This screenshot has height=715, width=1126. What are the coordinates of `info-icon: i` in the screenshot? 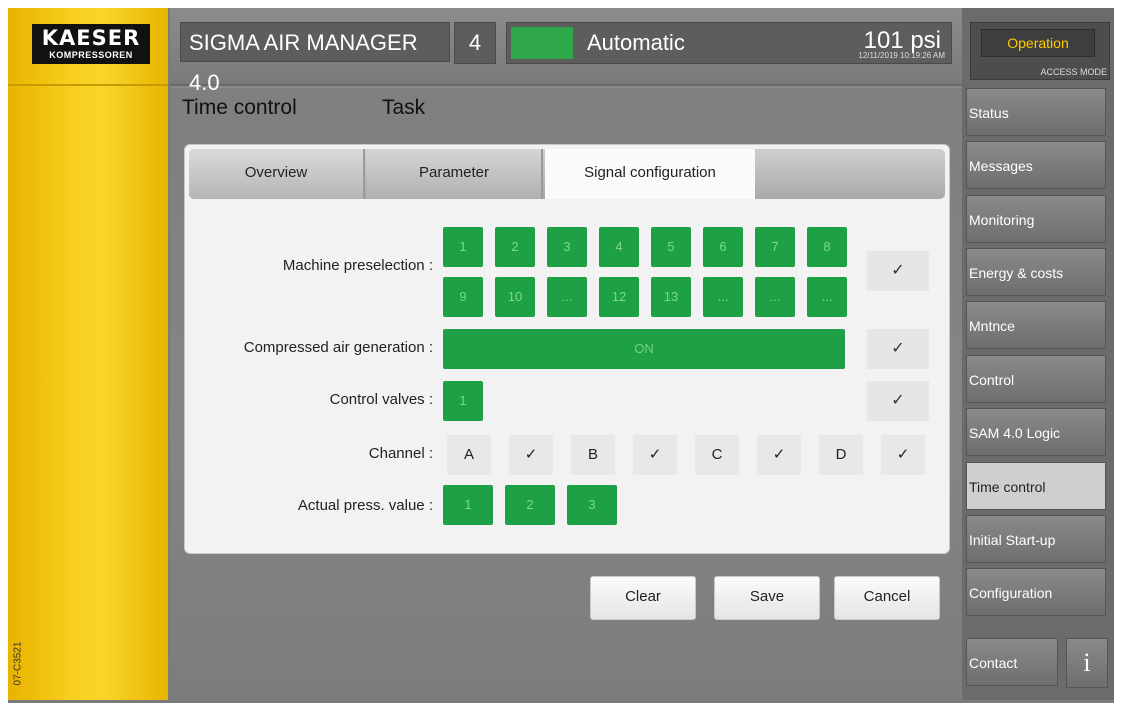 It's located at (1087, 663).